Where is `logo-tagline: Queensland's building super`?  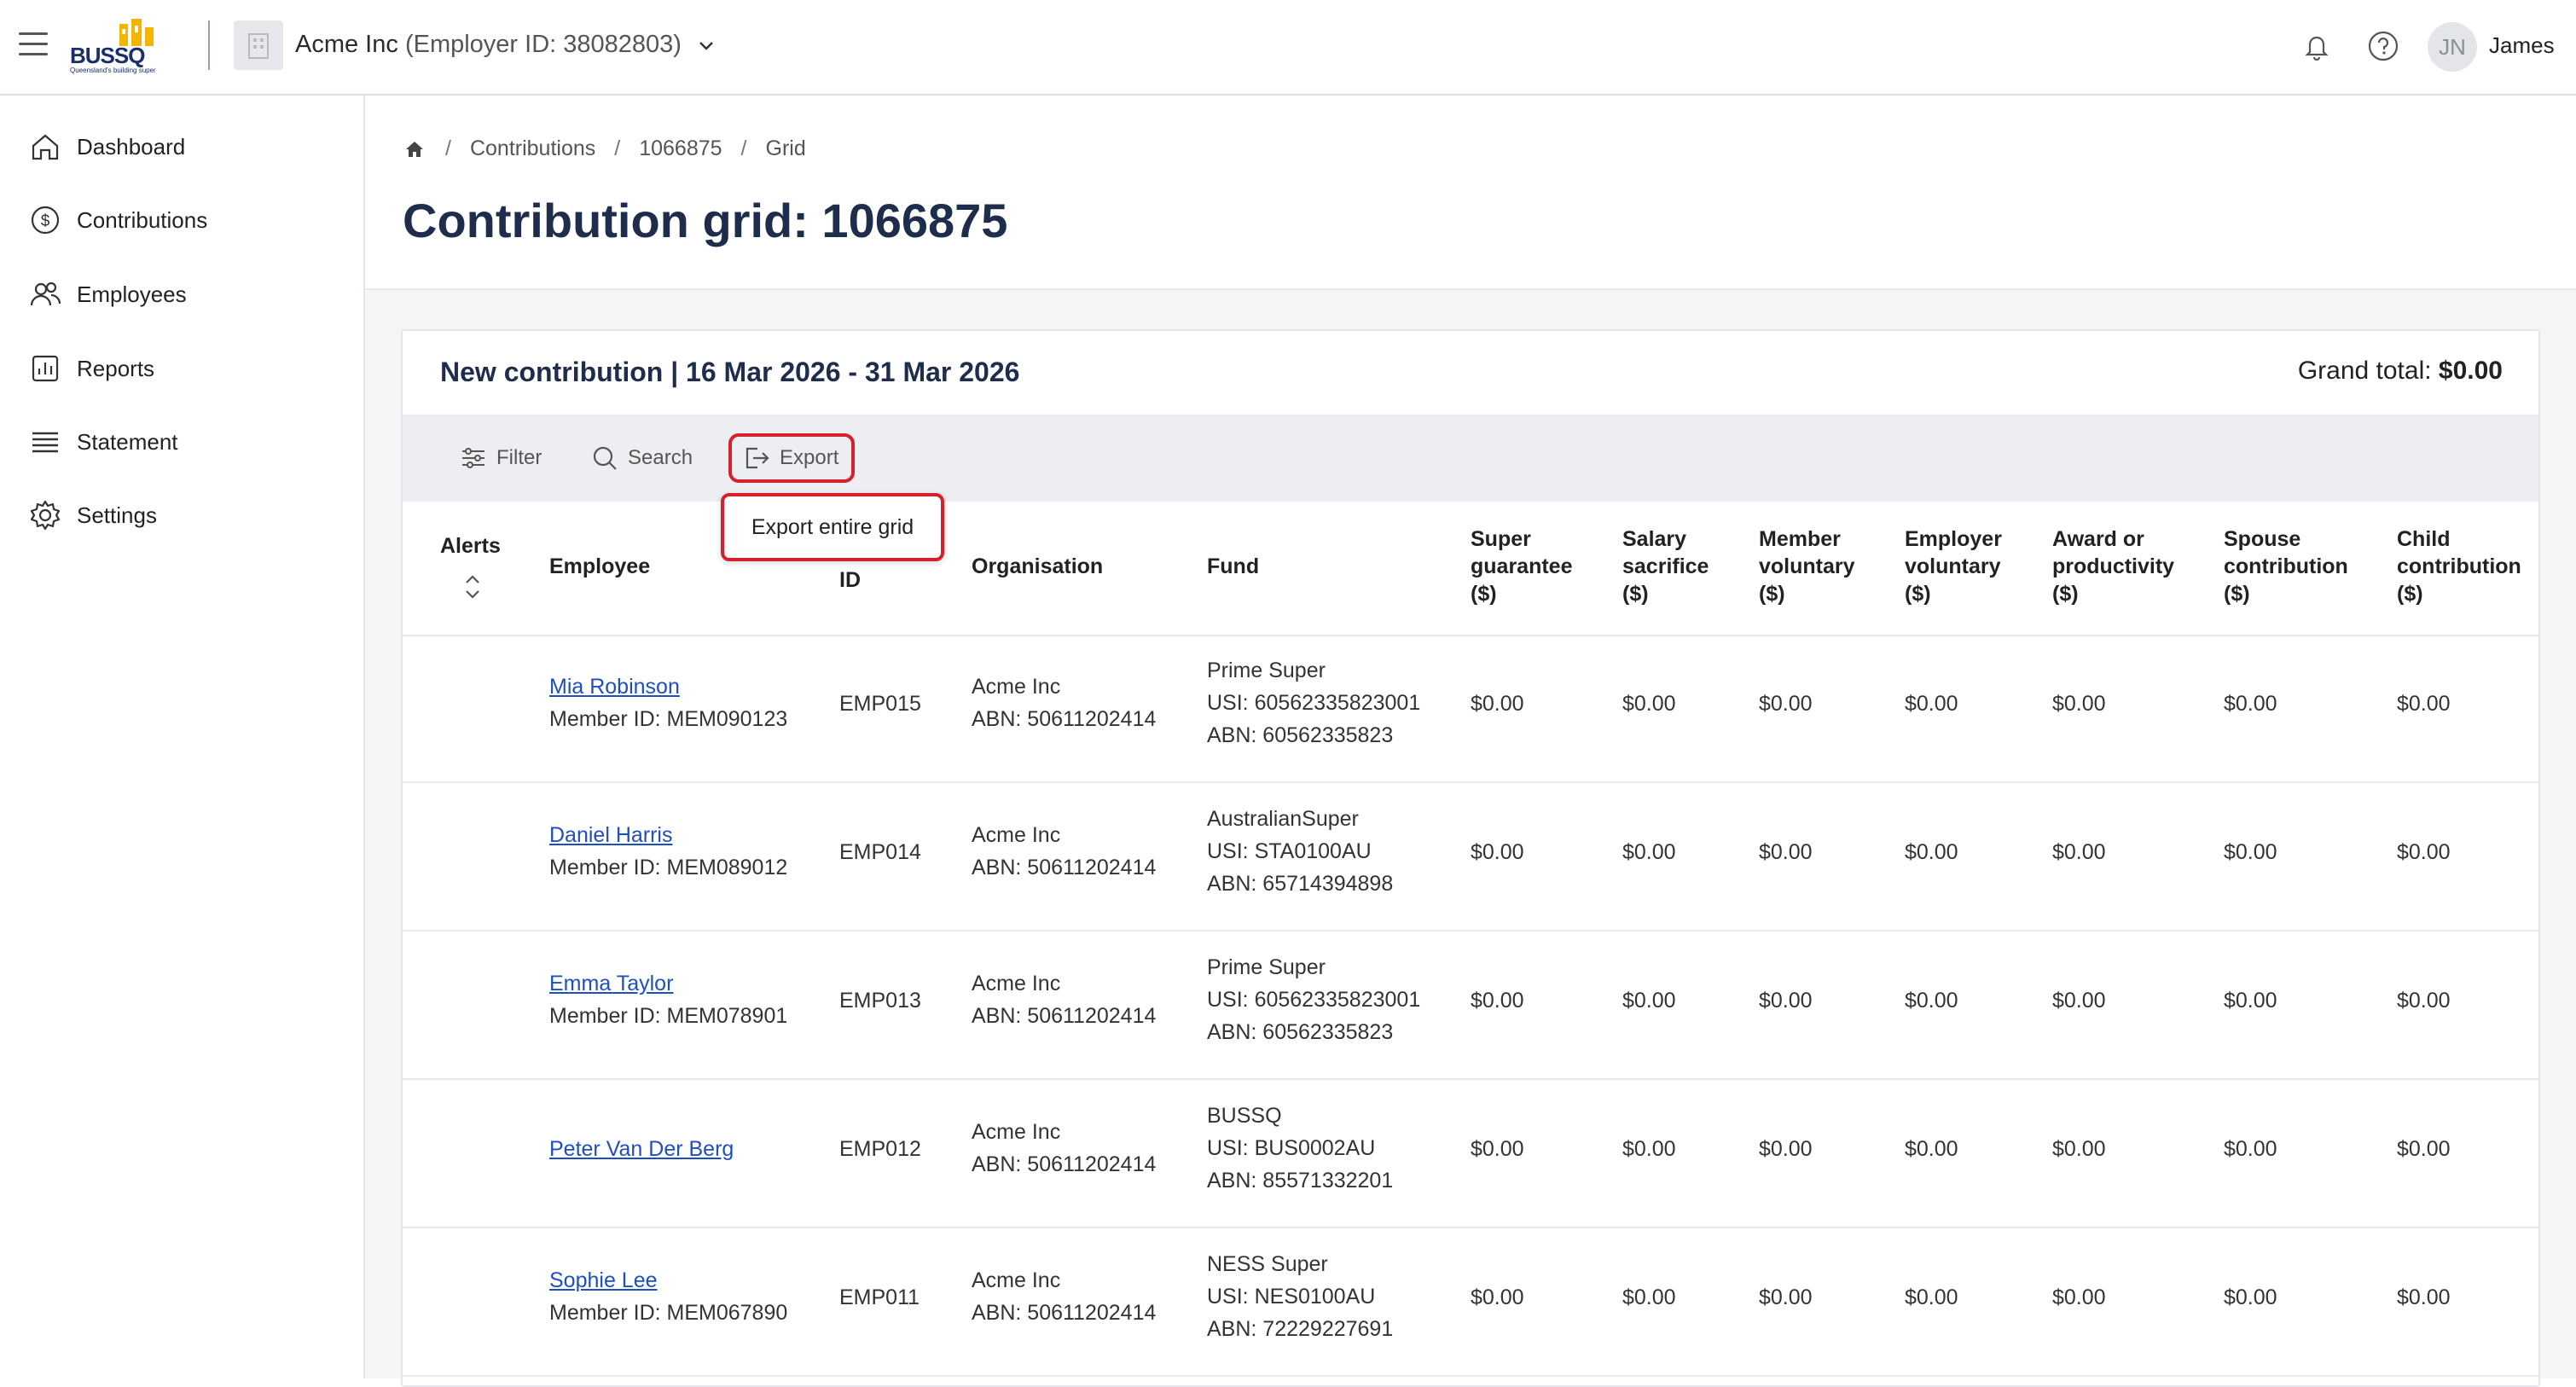 logo-tagline: Queensland's building super is located at coordinates (113, 70).